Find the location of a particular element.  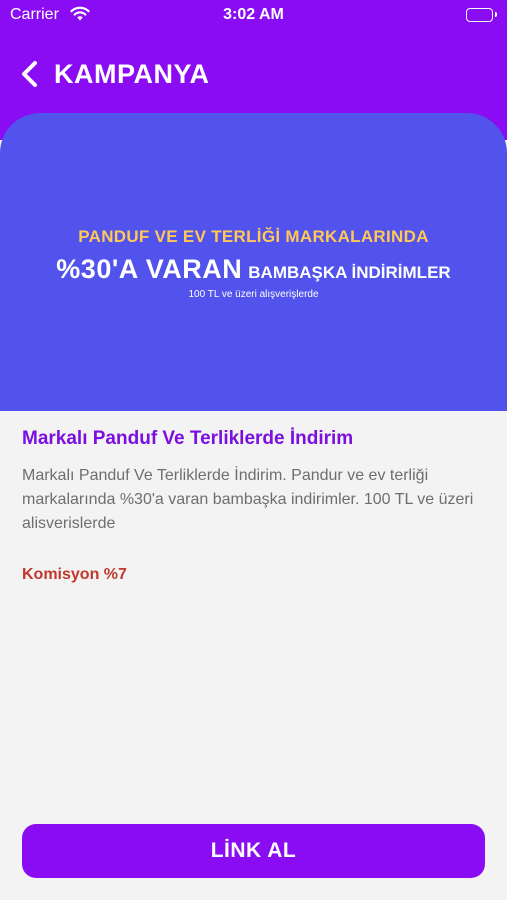

get-link-button: LİNK AL is located at coordinates (253, 851).